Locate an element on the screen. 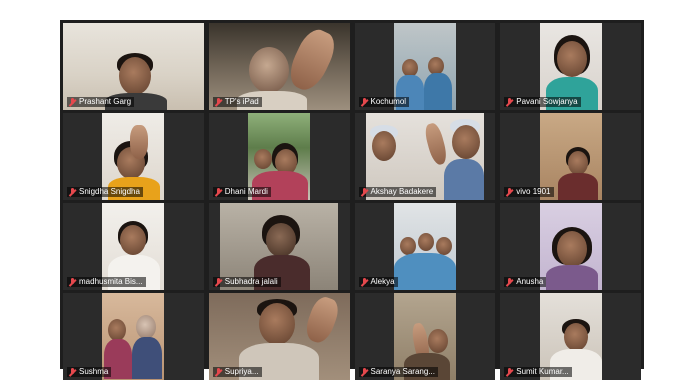 The width and height of the screenshot is (691, 380). participant-name-tag: TP's iPad is located at coordinates (237, 102).